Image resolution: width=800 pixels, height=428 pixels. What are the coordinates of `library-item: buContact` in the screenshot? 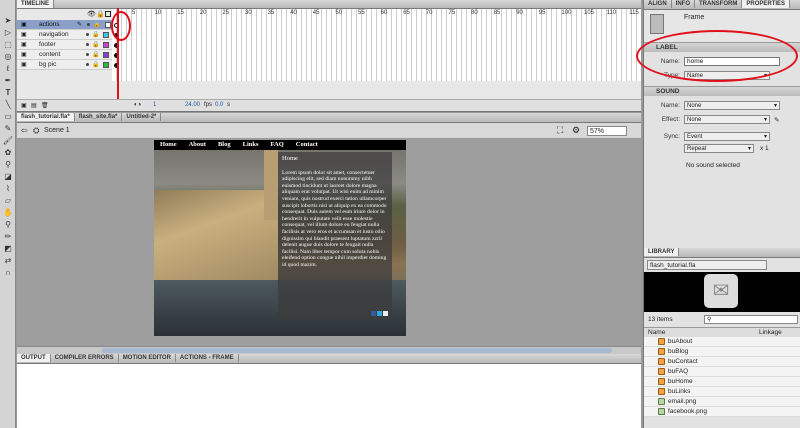 It's located at (722, 362).